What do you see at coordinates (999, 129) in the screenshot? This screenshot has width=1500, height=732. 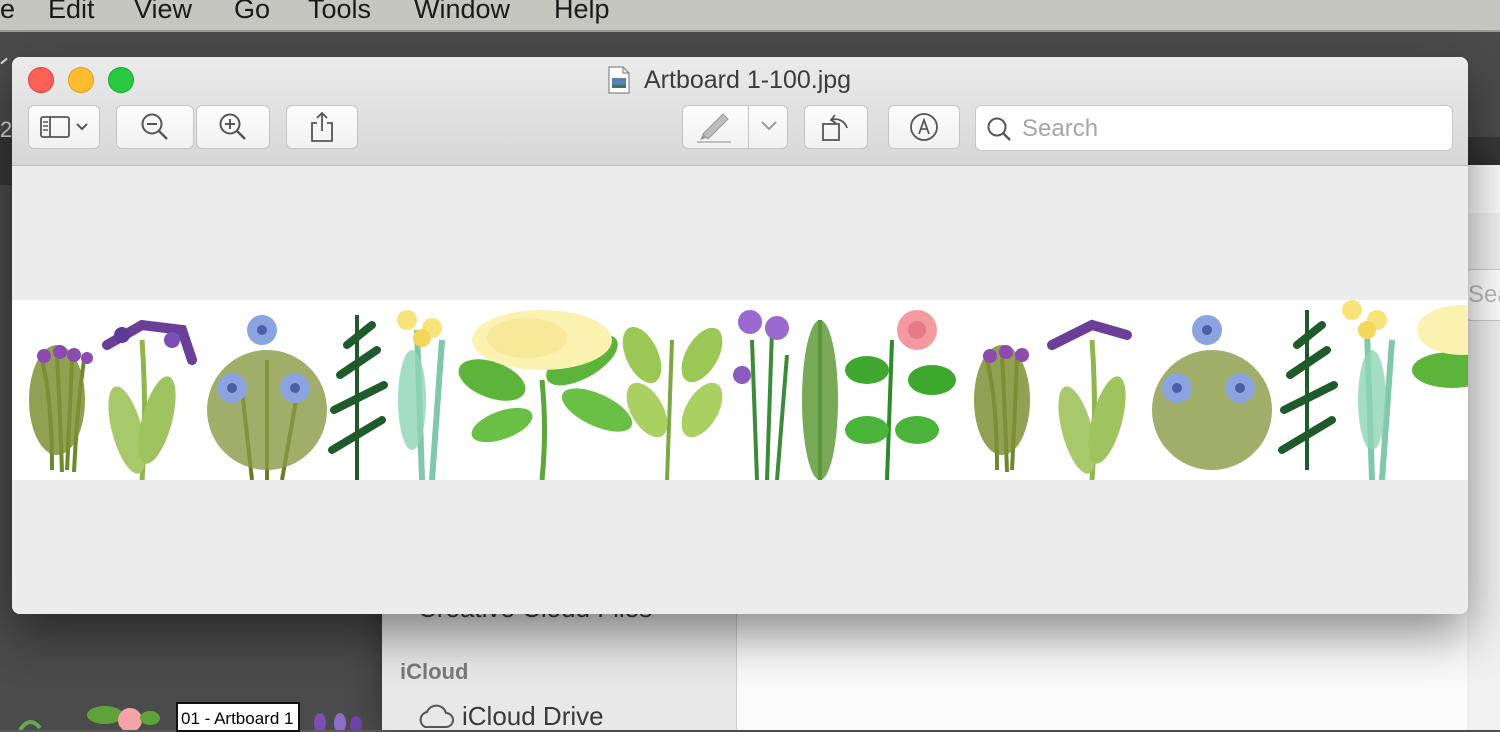 I see `search-icon` at bounding box center [999, 129].